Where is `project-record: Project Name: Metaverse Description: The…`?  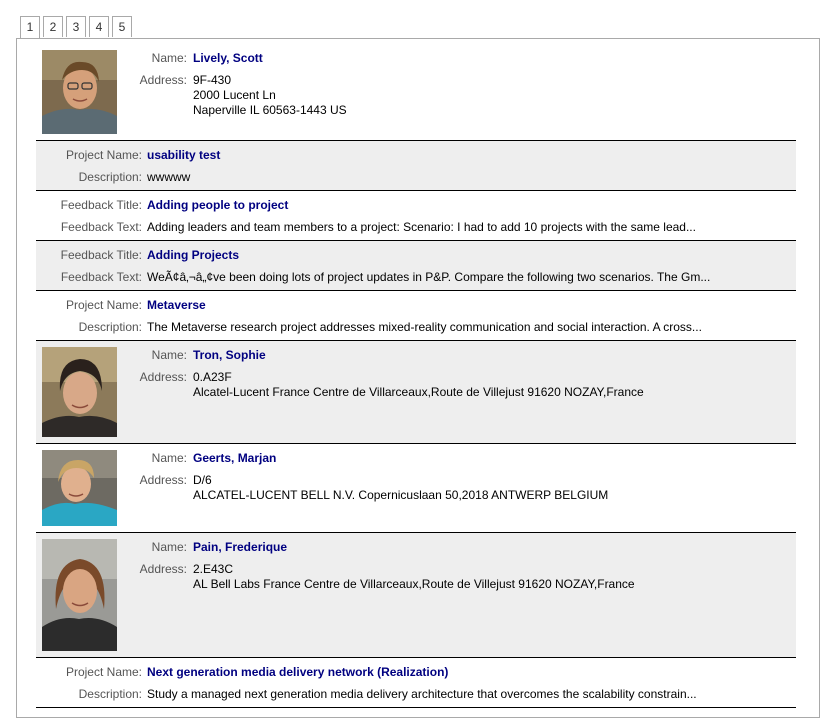 project-record: Project Name: Metaverse Description: The… is located at coordinates (416, 316).